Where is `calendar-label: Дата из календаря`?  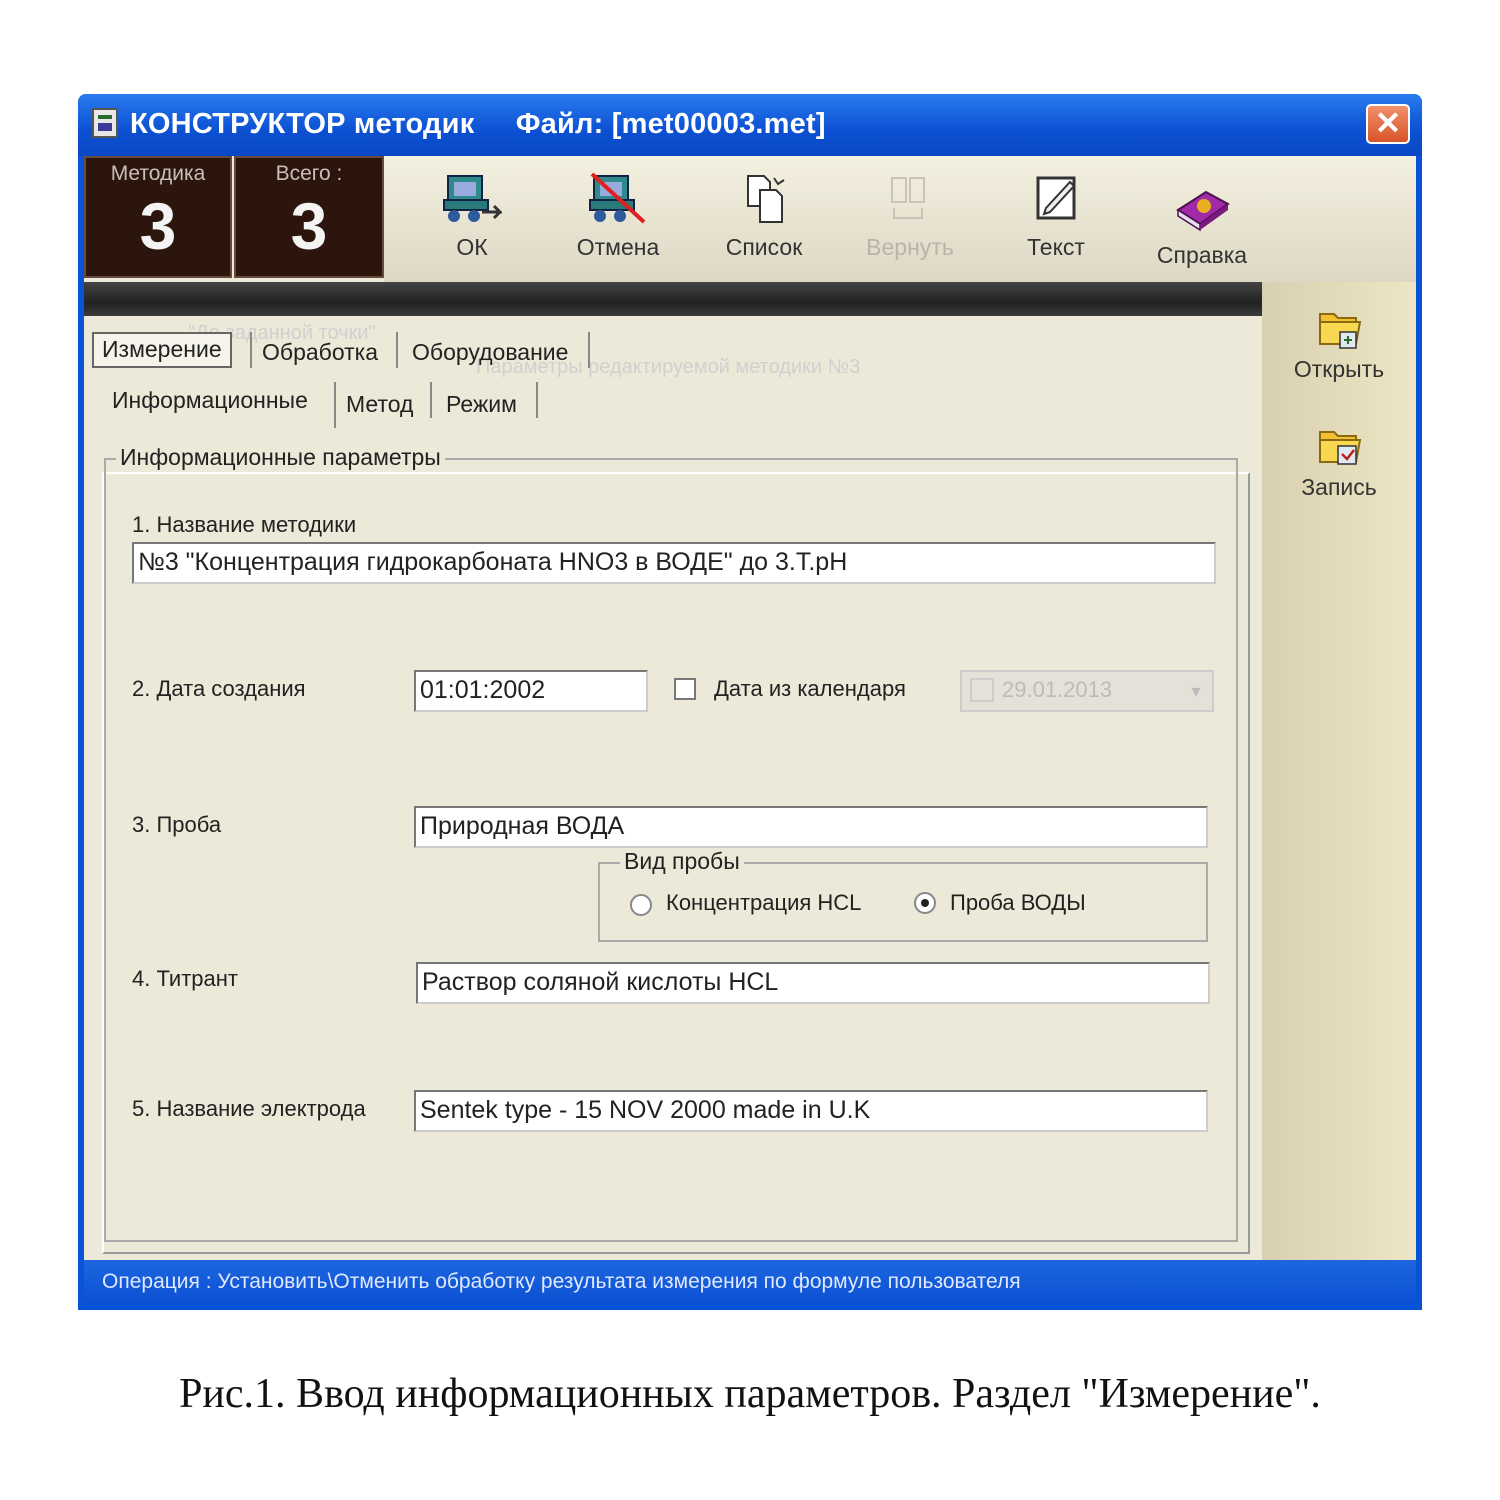 calendar-label: Дата из календаря is located at coordinates (810, 688).